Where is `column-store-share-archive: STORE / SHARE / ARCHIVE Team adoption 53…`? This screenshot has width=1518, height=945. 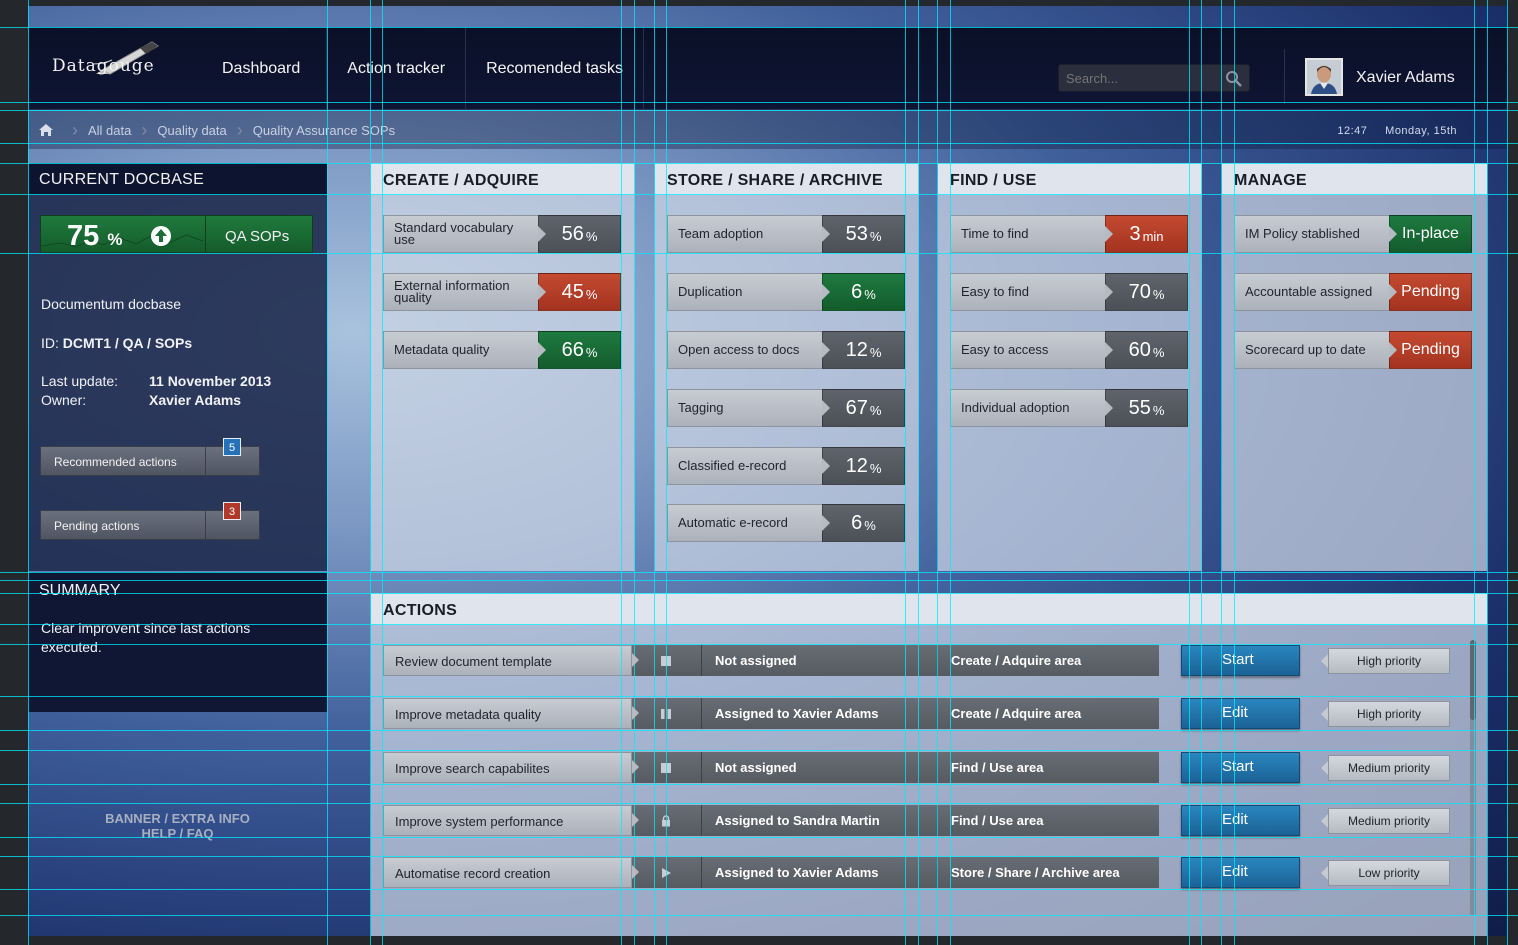 column-store-share-archive: STORE / SHARE / ARCHIVE Team adoption 53… is located at coordinates (787, 367).